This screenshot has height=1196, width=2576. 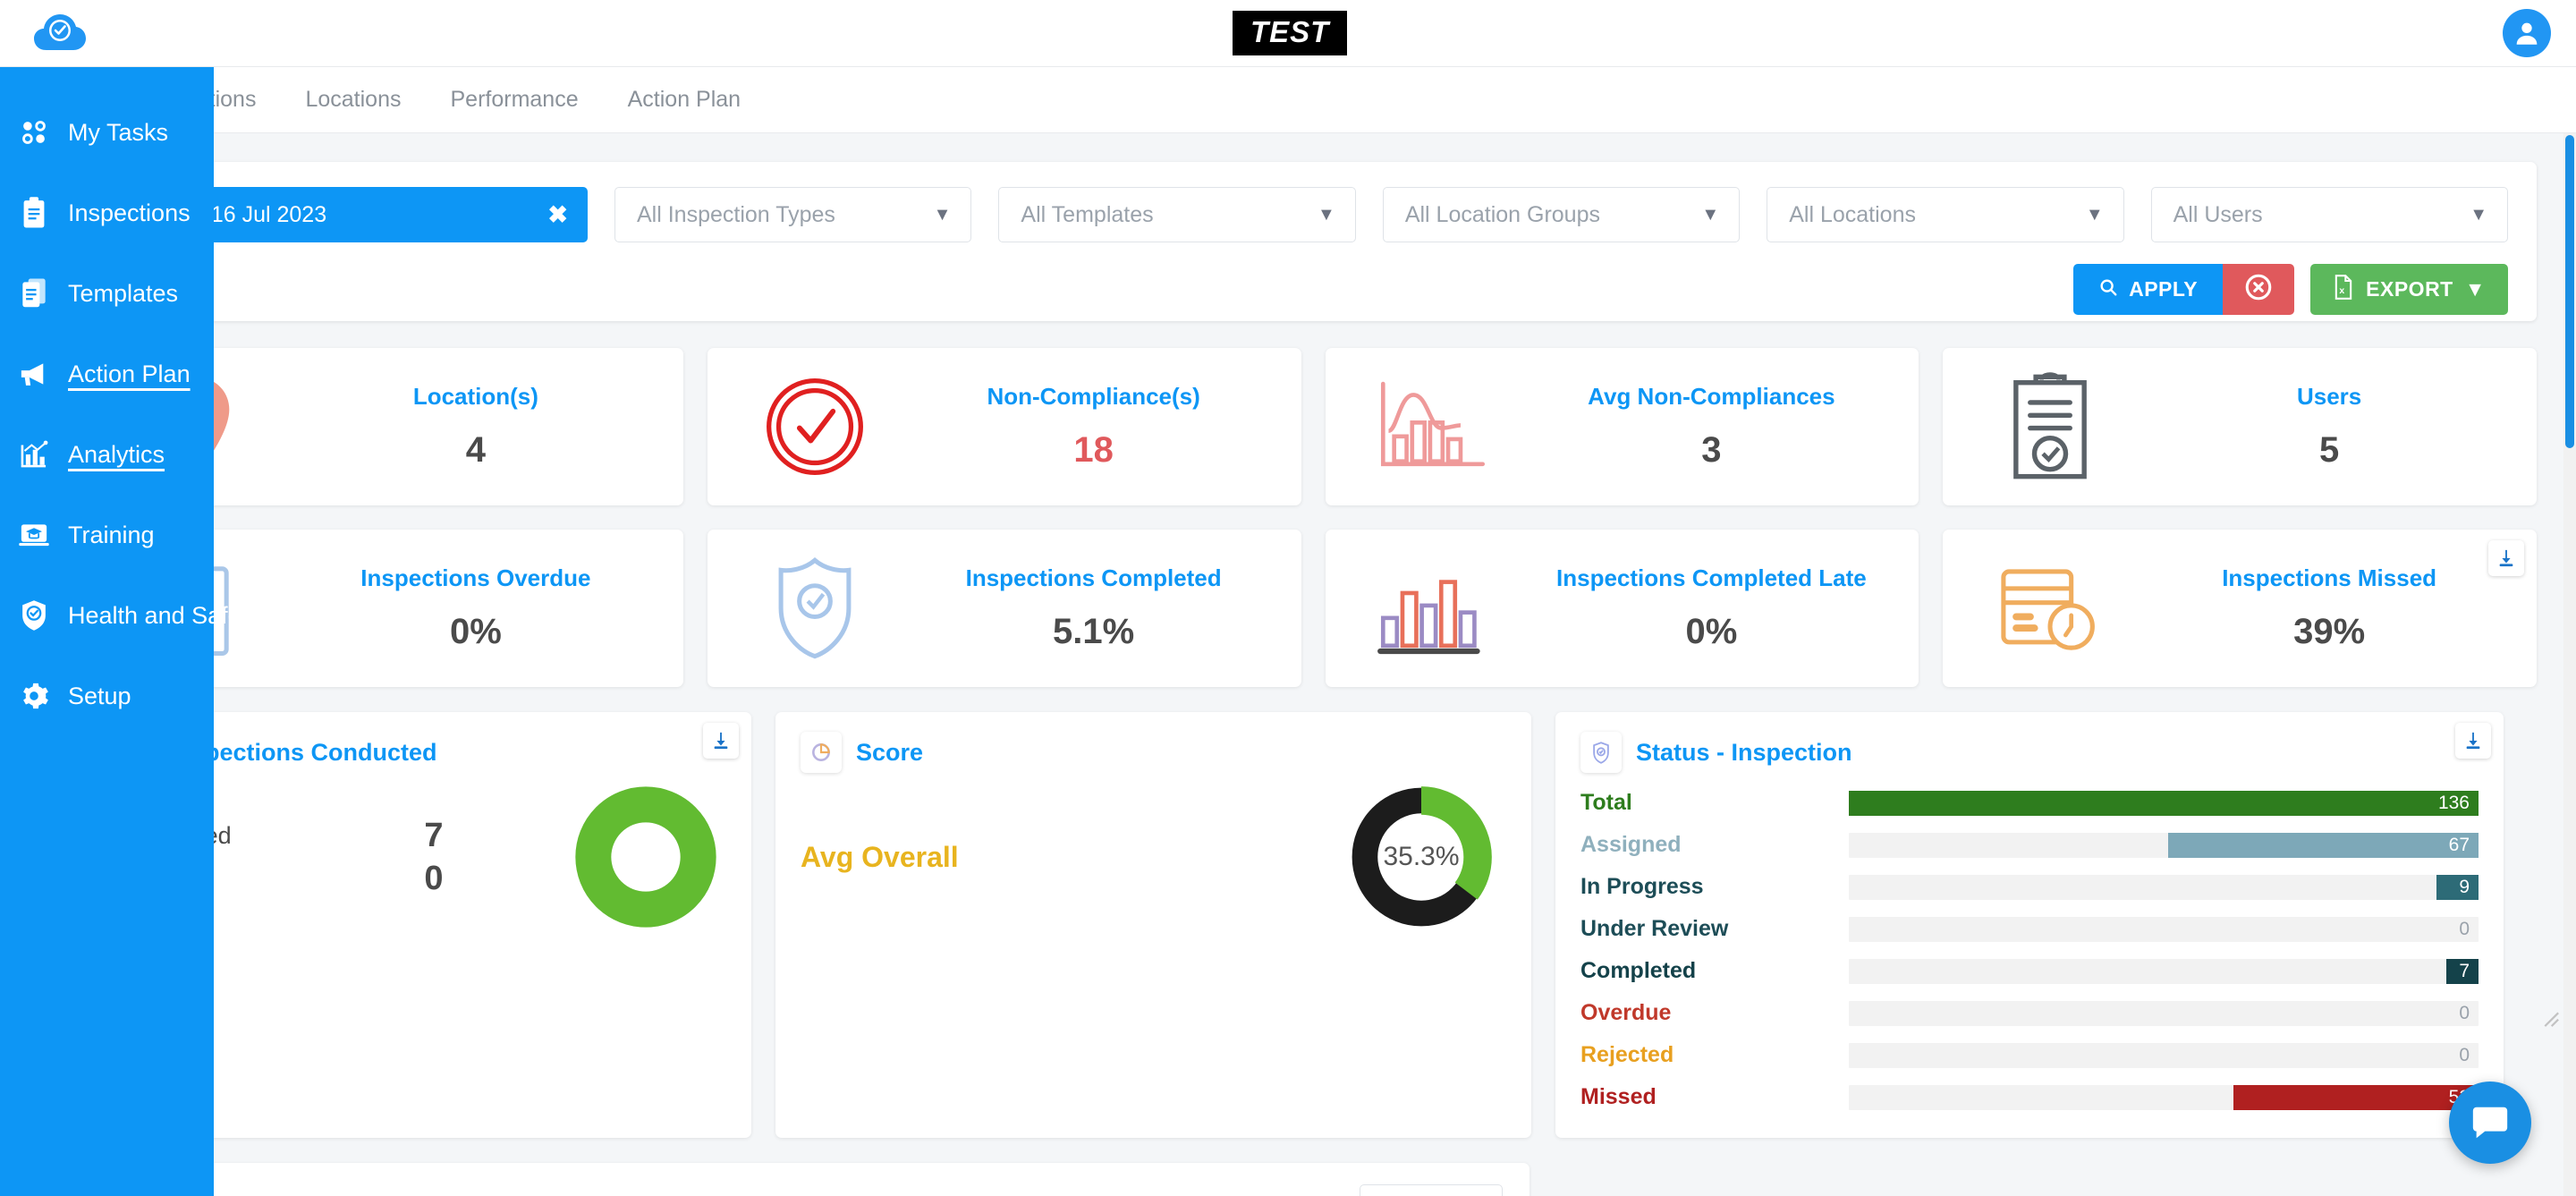 What do you see at coordinates (2459, 844) in the screenshot?
I see `status-row-value: 67` at bounding box center [2459, 844].